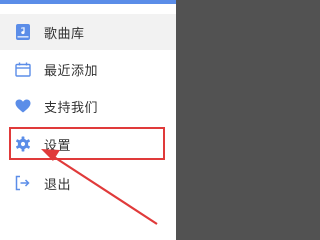  I want to click on menu-item-label: 歌曲库, so click(64, 34).